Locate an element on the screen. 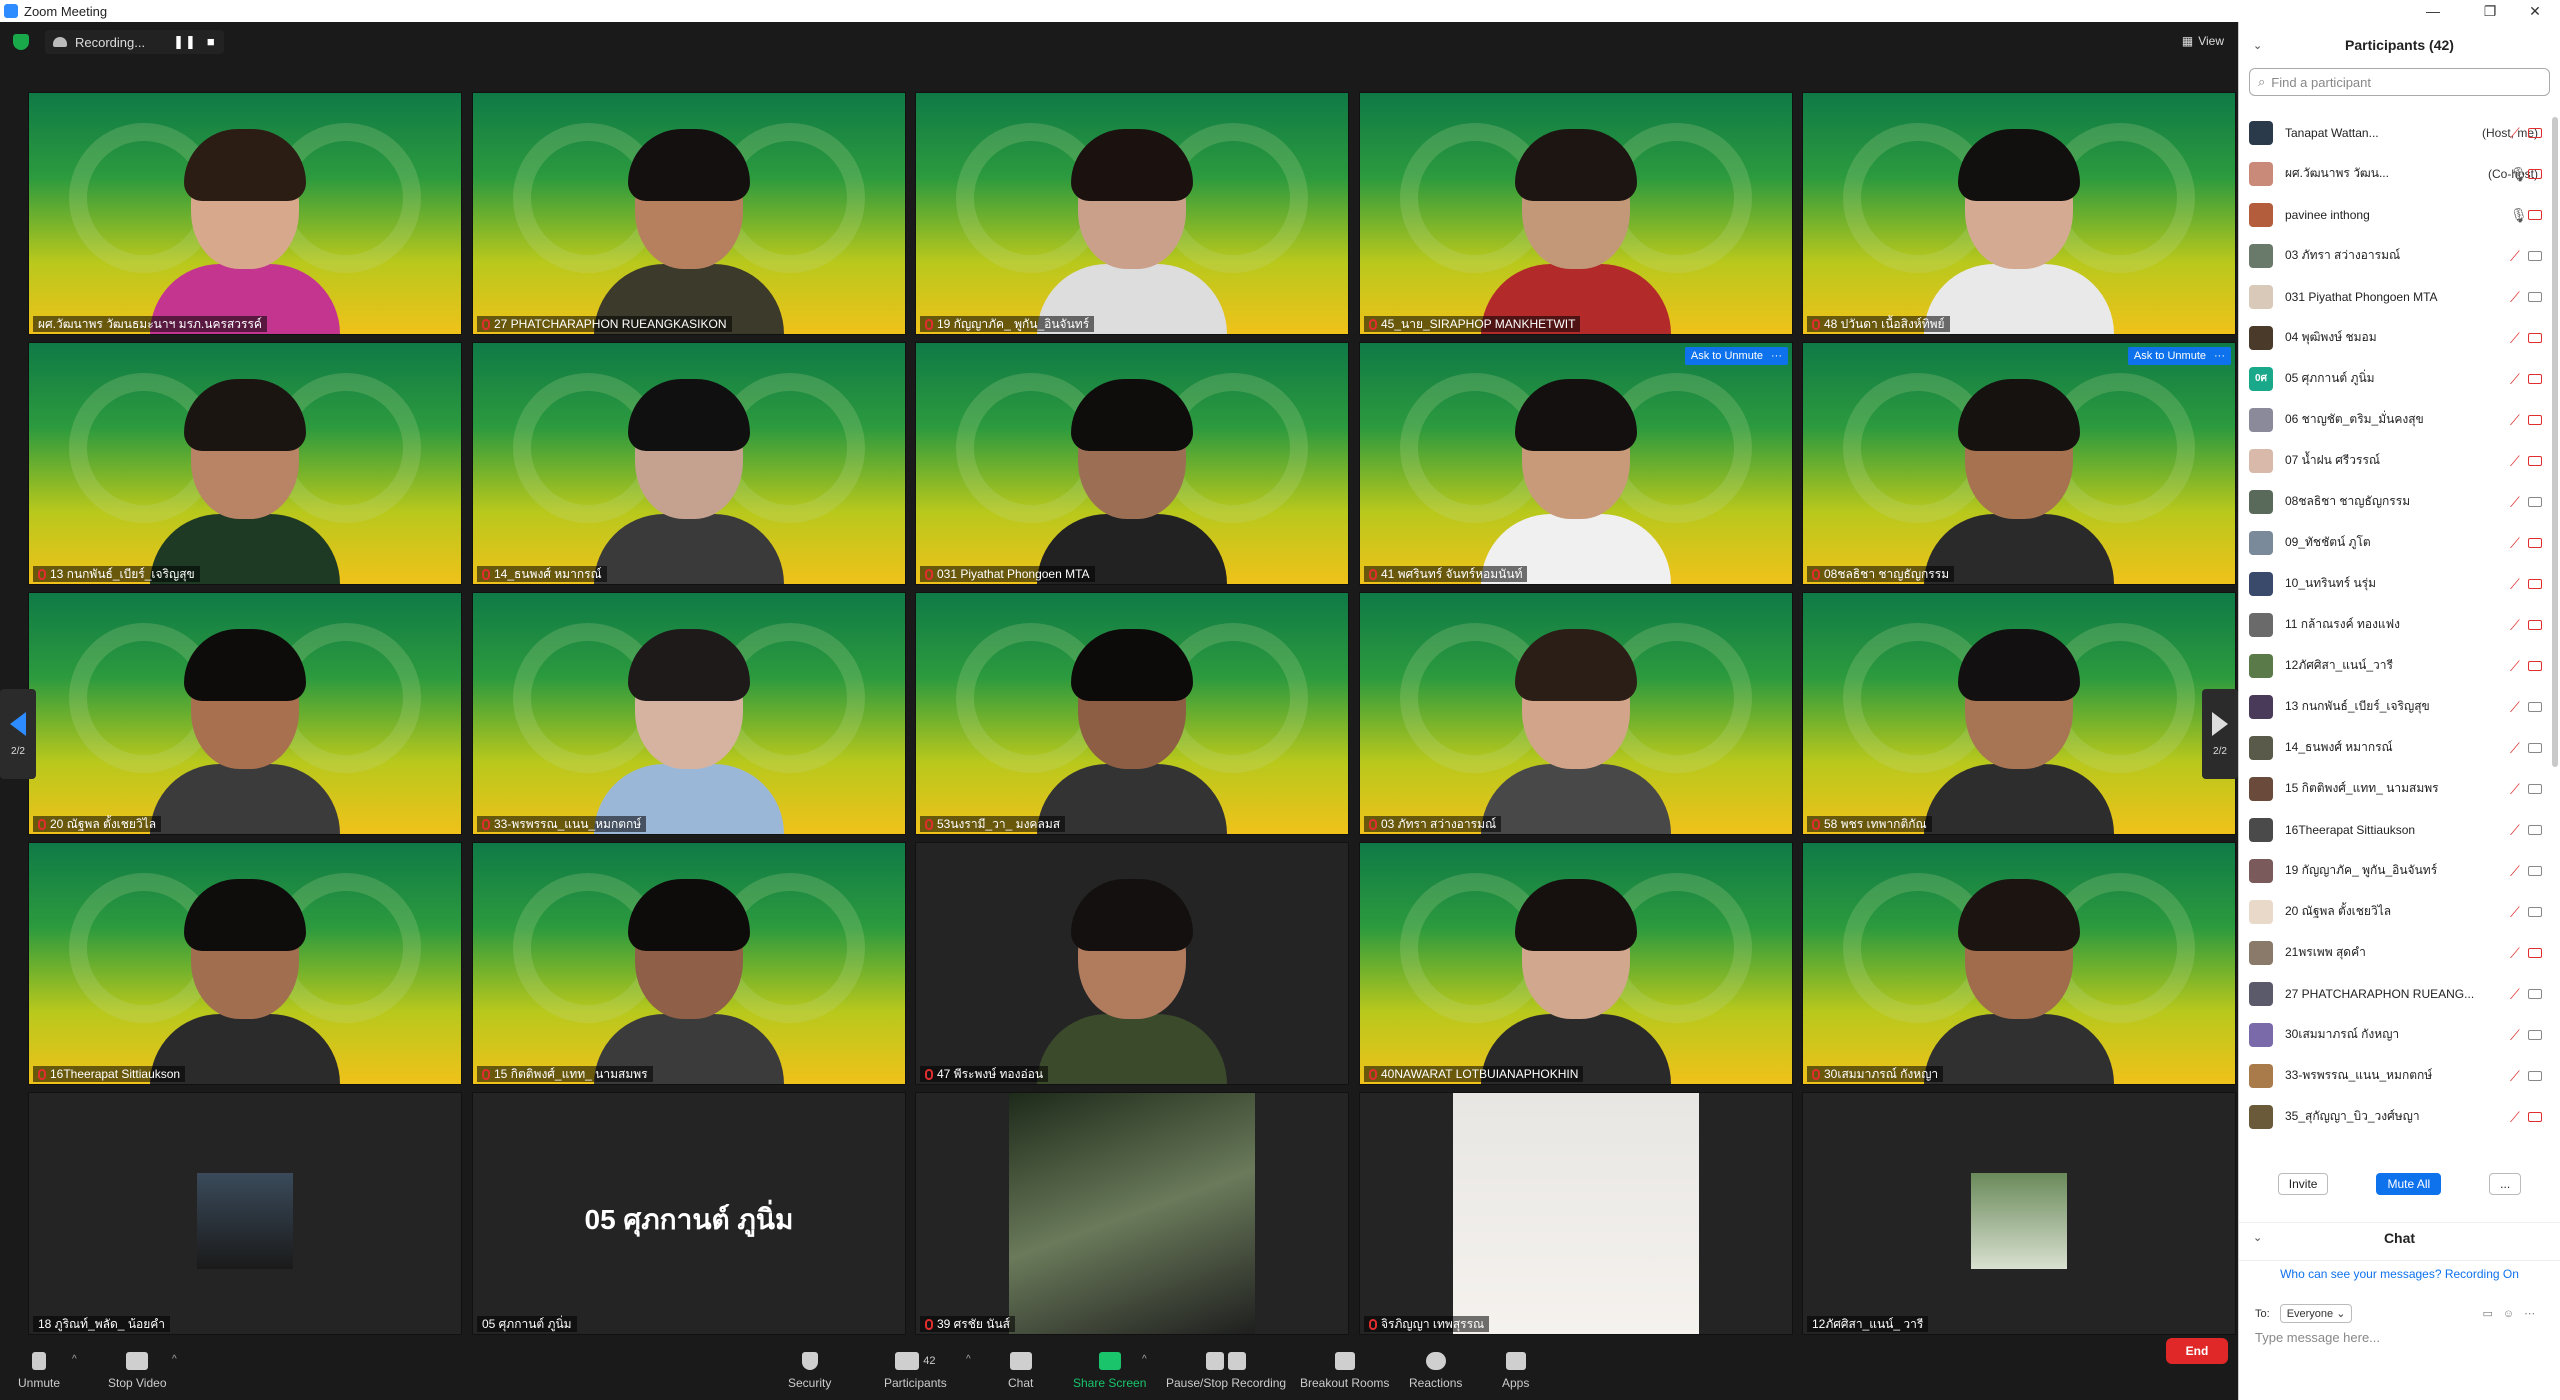 Image resolution: width=2560 pixels, height=1400 pixels. participants-options-caret-icon: ^ is located at coordinates (968, 1359).